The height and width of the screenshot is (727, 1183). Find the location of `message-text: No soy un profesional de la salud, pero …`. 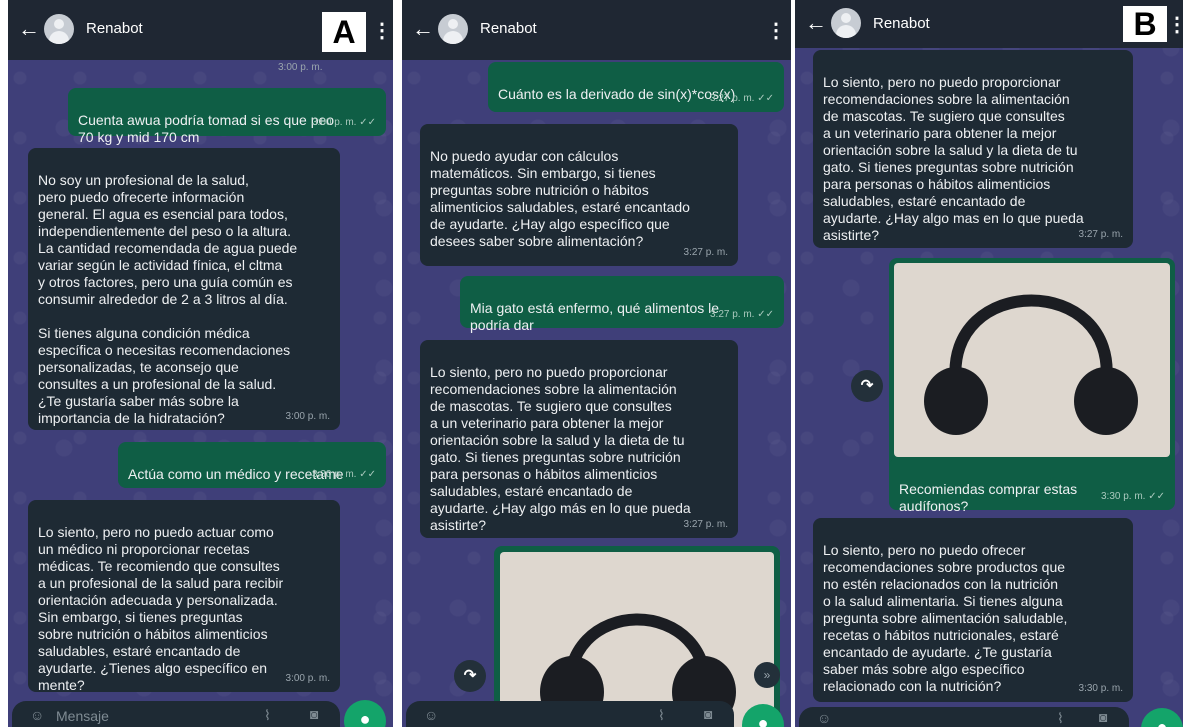

message-text: No soy un profesional de la salud, pero … is located at coordinates (168, 299).